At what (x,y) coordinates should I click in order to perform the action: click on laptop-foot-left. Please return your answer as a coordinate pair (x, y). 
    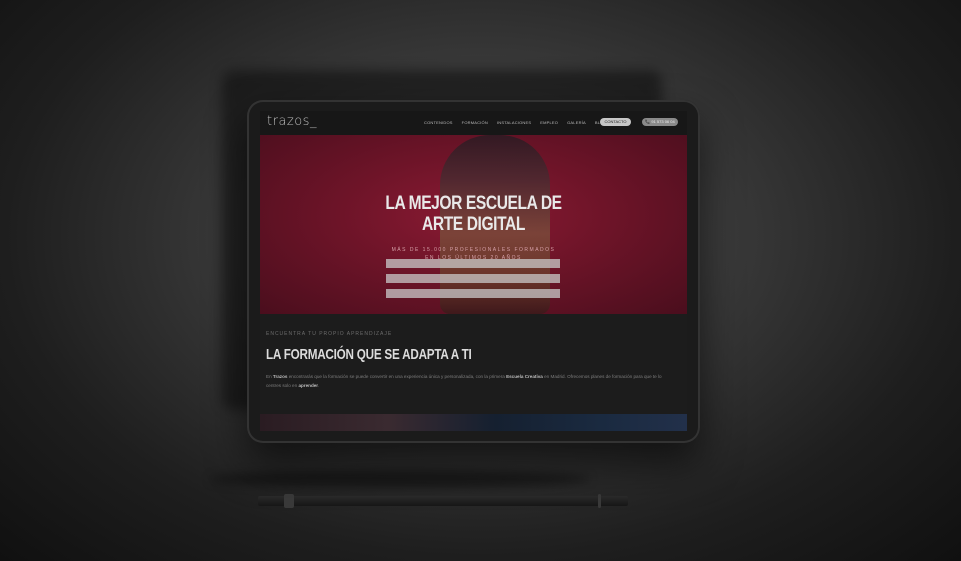
    Looking at the image, I should click on (289, 501).